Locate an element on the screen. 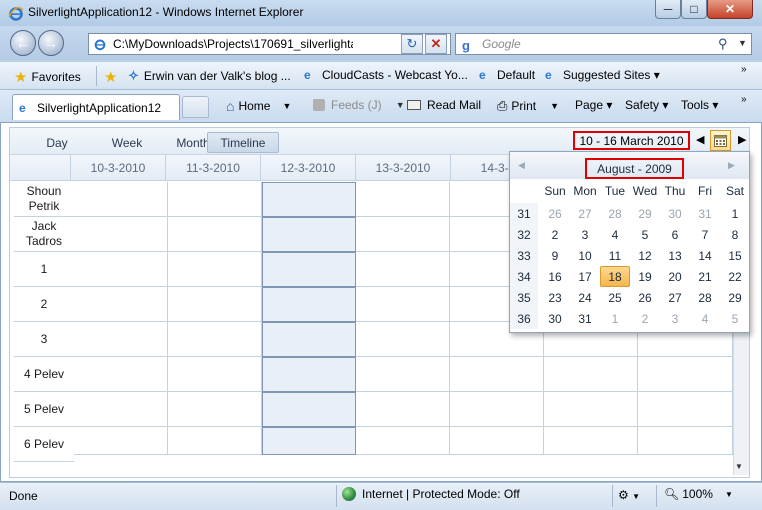 This screenshot has width=762, height=510. tools-menu: Tools ▾ is located at coordinates (699, 105).